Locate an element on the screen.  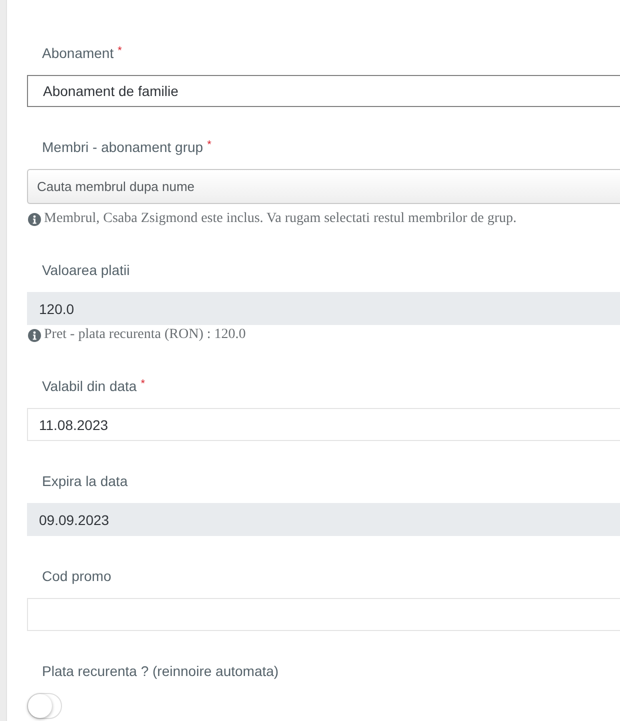
input-field is located at coordinates (323, 614).